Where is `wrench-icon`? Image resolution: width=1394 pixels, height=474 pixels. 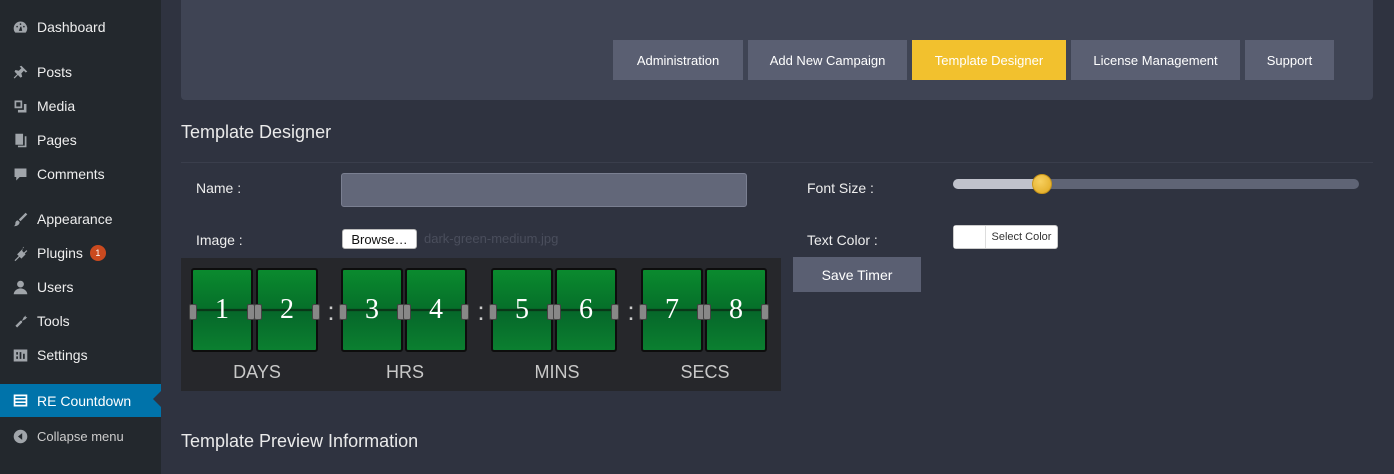
wrench-icon is located at coordinates (20, 321).